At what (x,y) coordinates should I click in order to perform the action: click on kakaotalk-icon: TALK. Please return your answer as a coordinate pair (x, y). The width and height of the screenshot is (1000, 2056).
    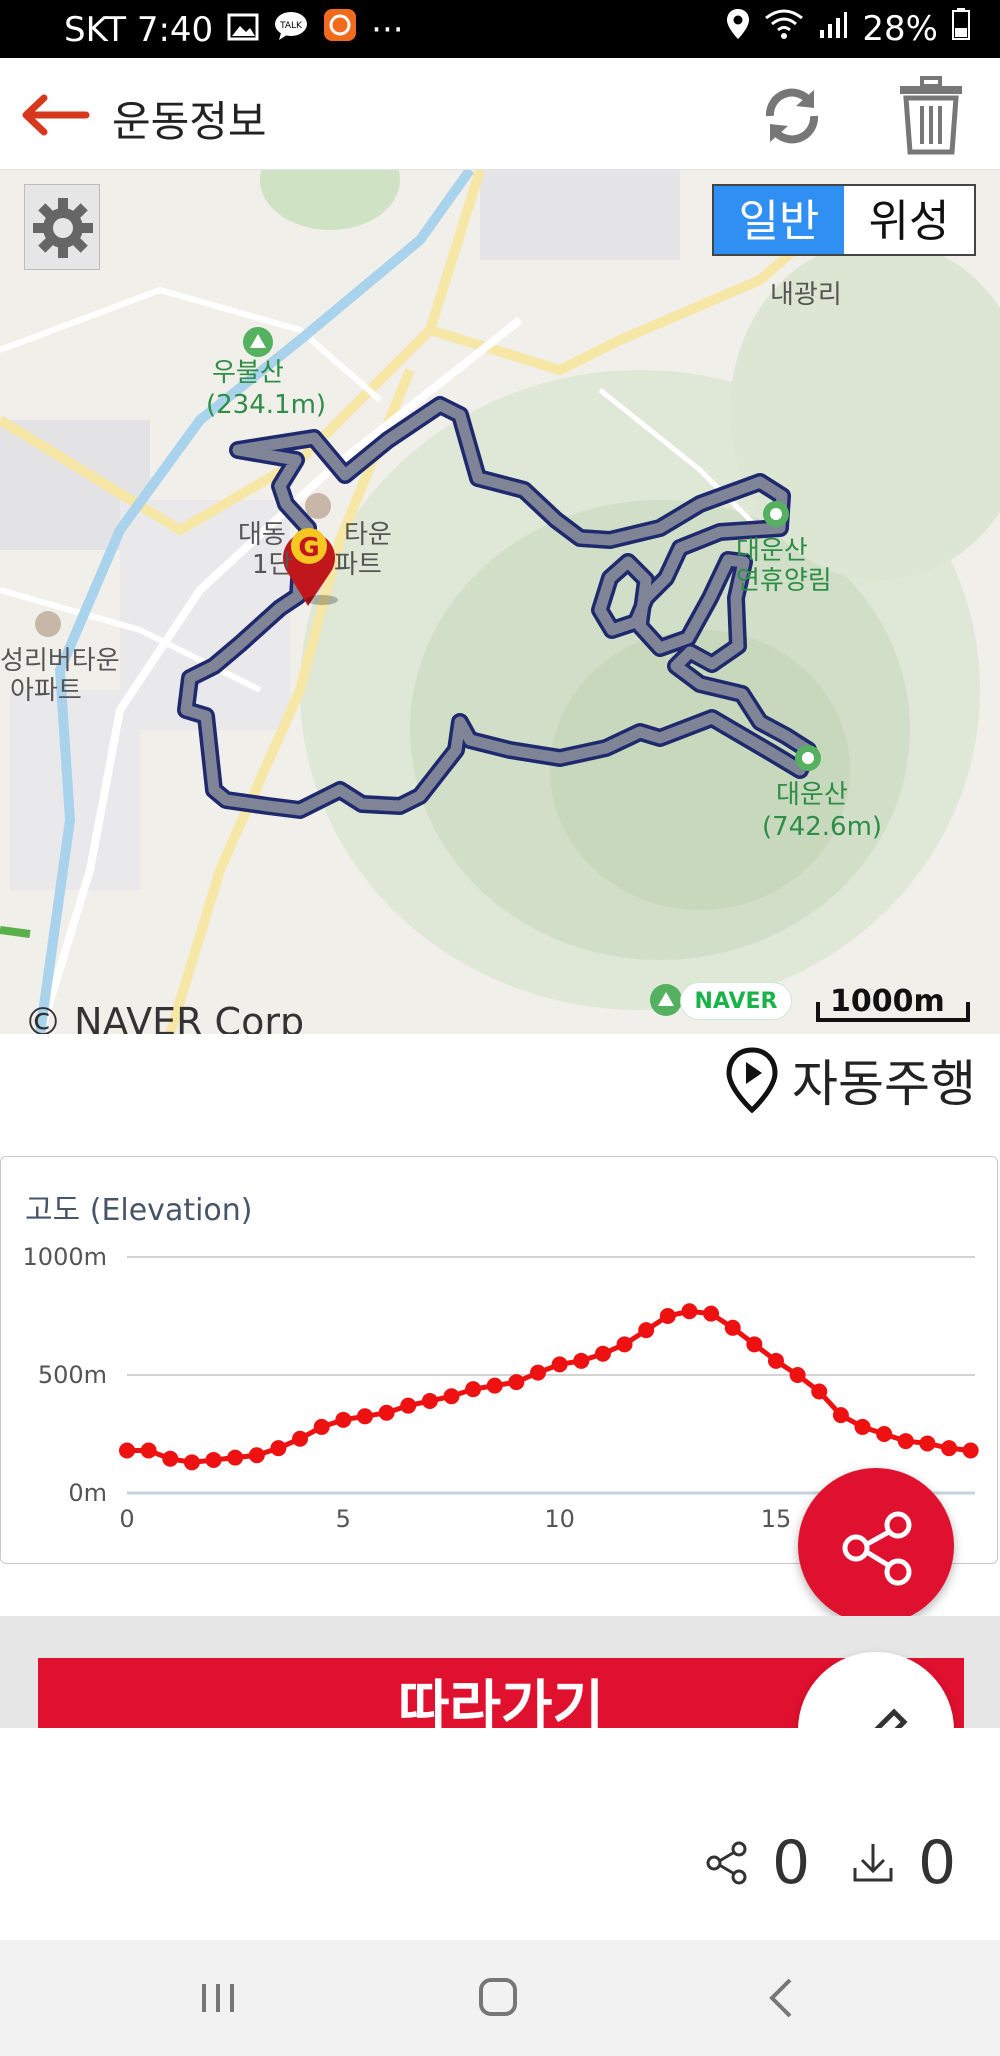
    Looking at the image, I should click on (291, 30).